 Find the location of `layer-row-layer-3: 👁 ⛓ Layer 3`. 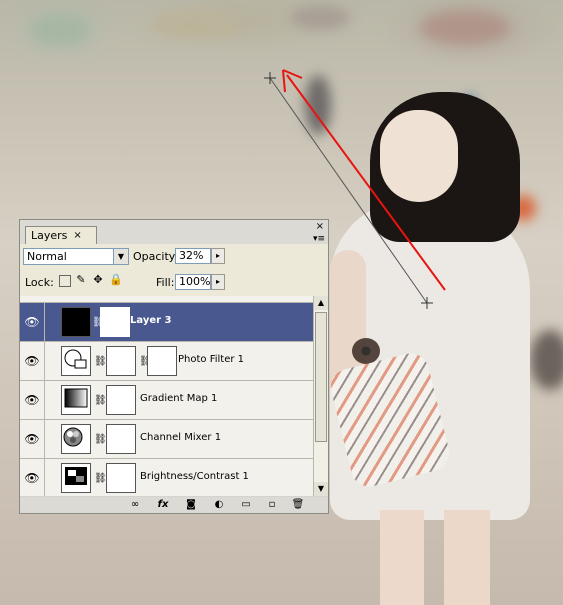

layer-row-layer-3: 👁 ⛓ Layer 3 is located at coordinates (166, 322).